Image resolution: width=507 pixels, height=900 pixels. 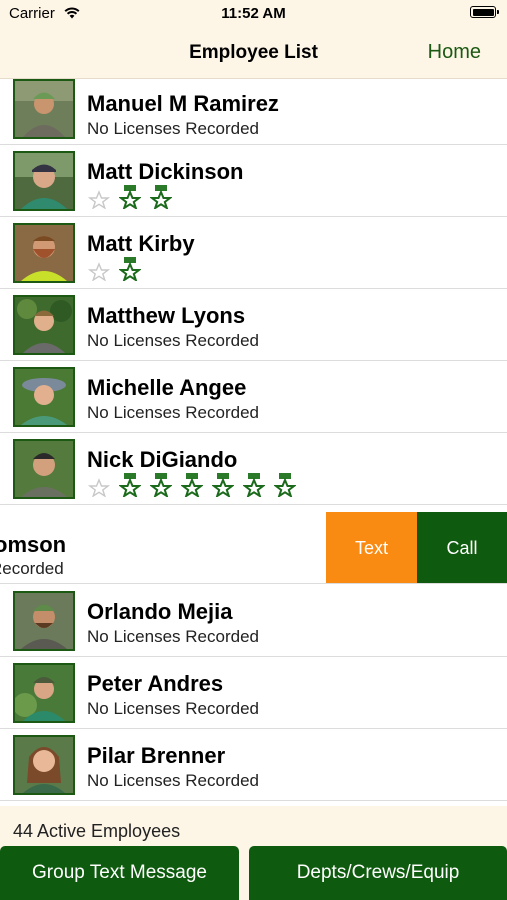 What do you see at coordinates (371, 547) in the screenshot?
I see `text-action-button: Text` at bounding box center [371, 547].